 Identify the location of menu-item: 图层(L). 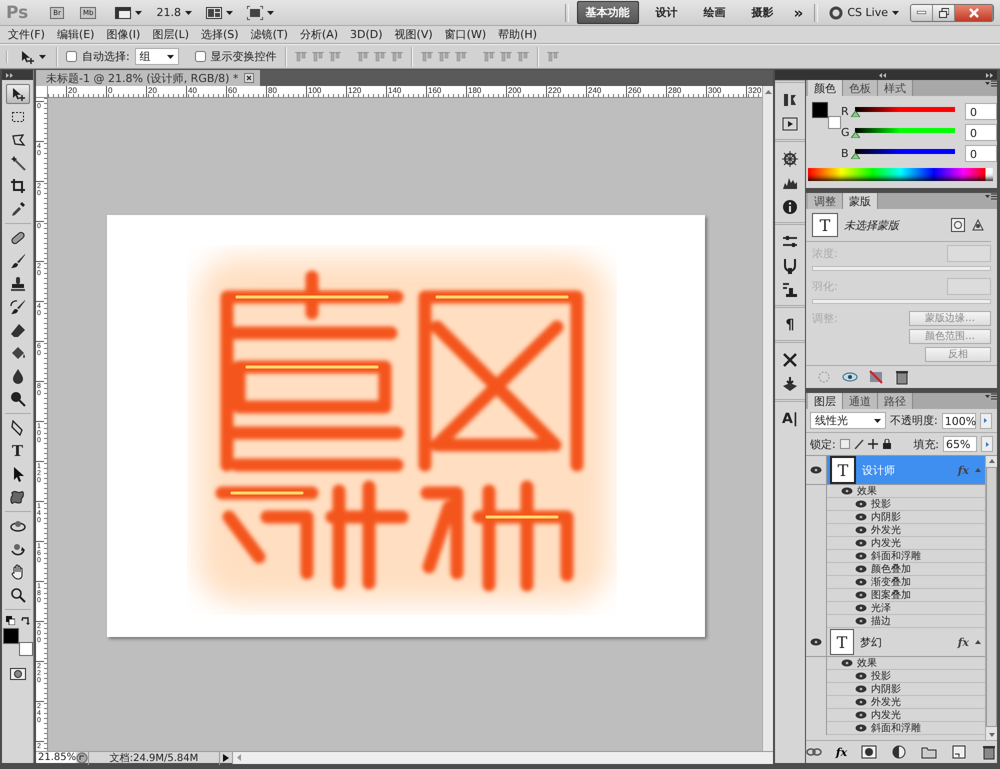
(171, 34).